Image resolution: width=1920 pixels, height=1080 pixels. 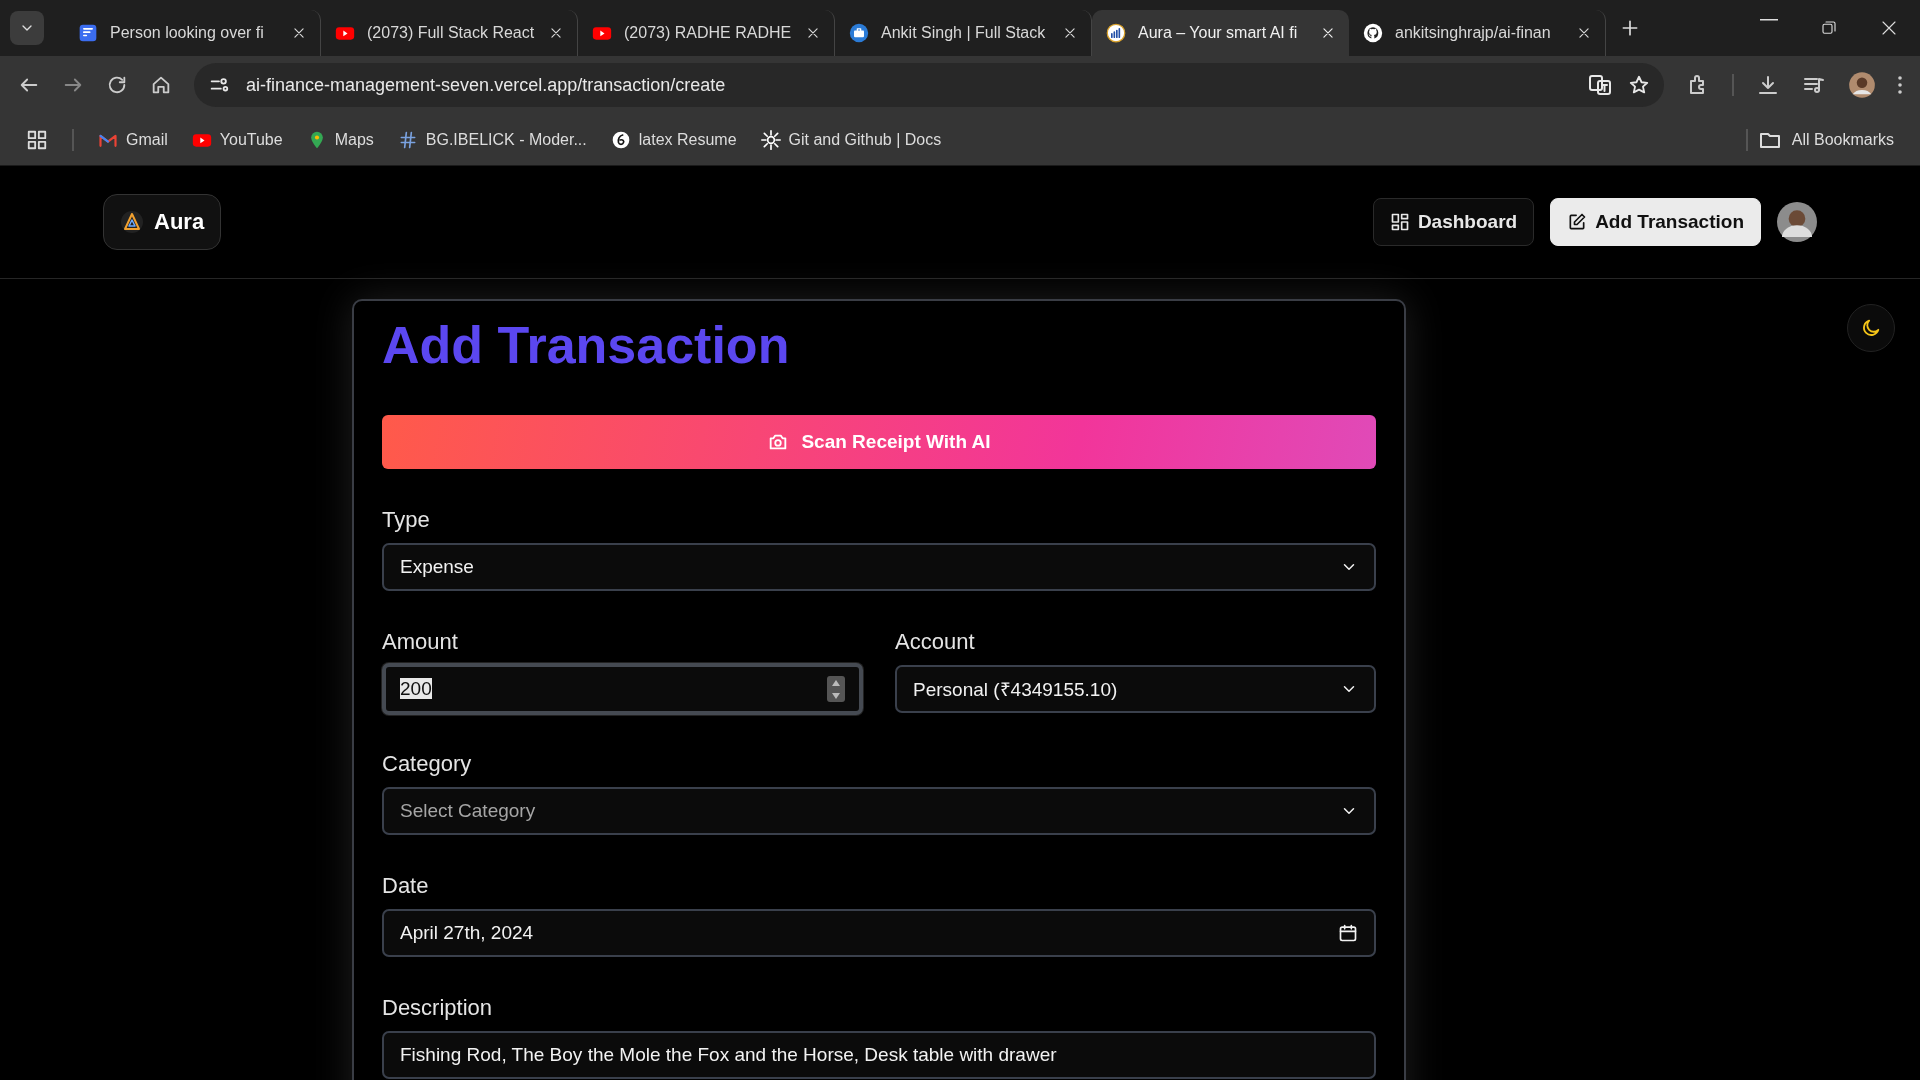 I want to click on chart-icon, so click(x=1116, y=33).